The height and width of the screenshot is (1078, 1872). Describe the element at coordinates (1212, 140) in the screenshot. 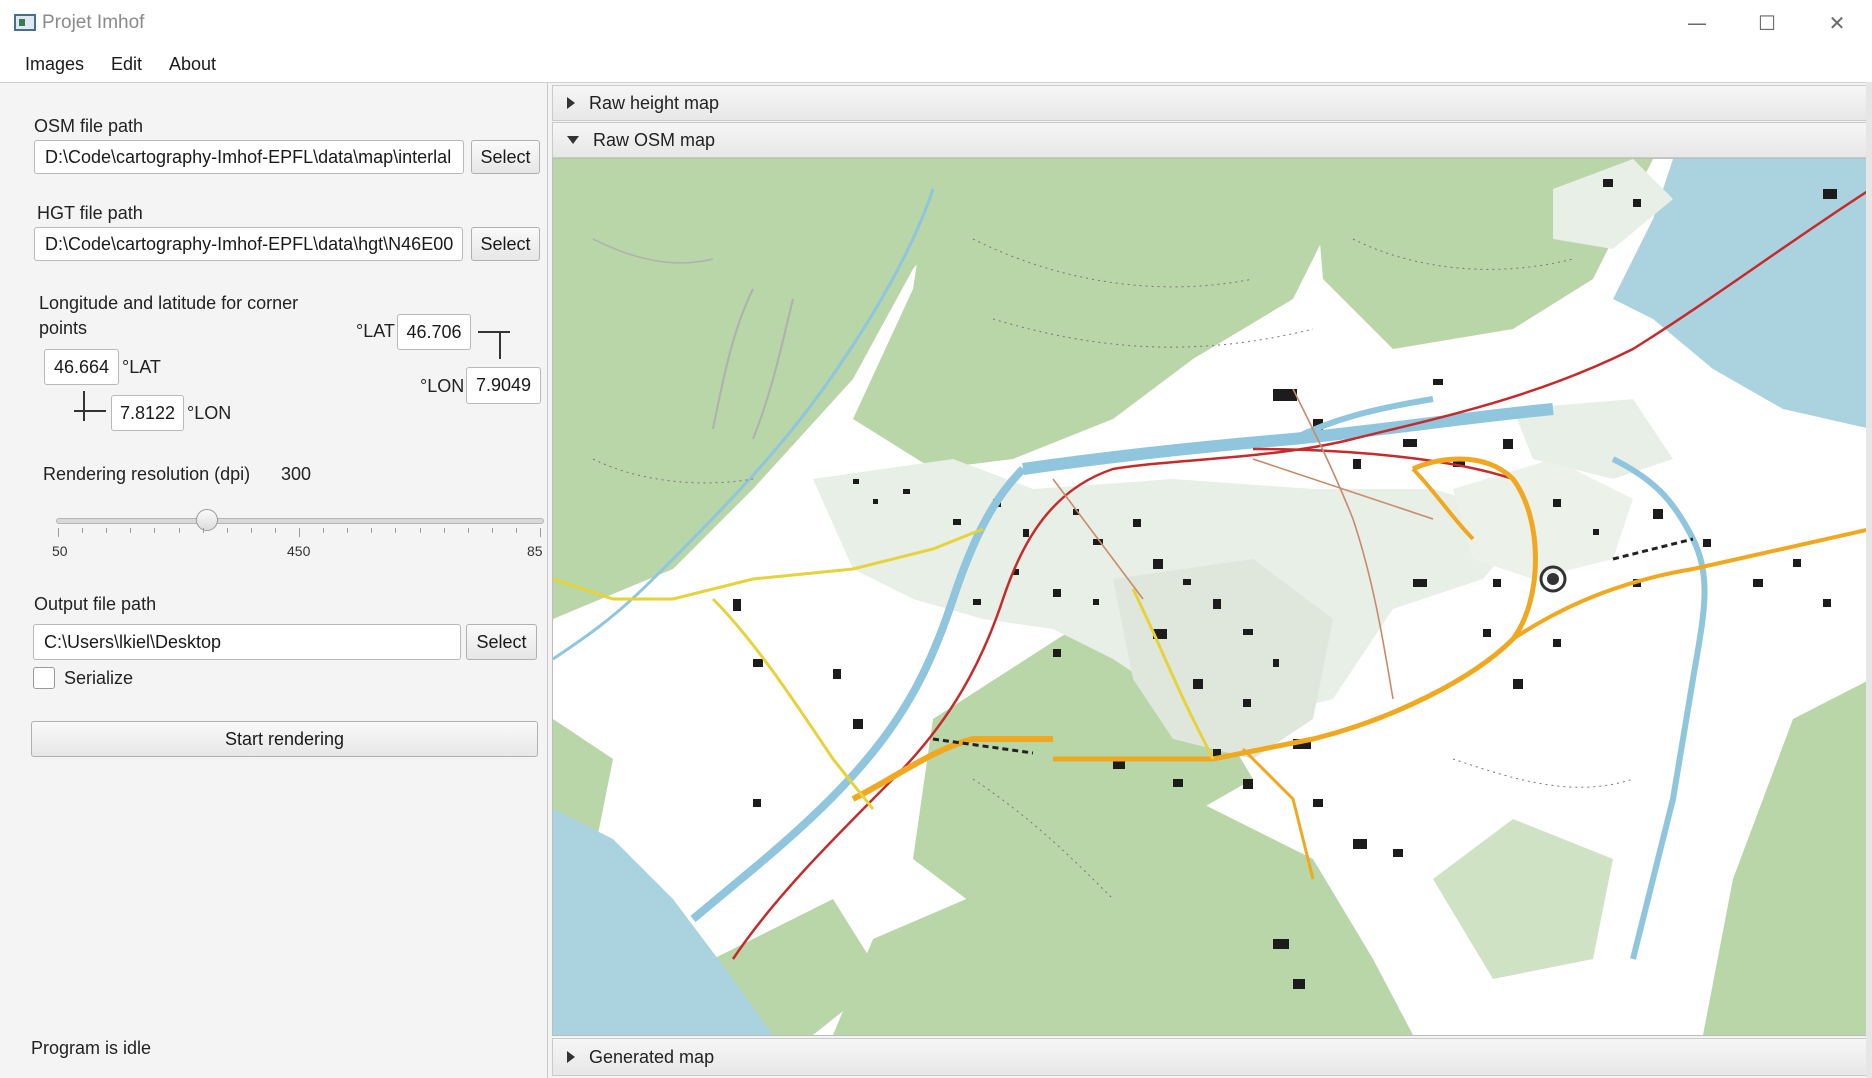

I see `panel-raw-osm-map: Raw OSM map` at that location.